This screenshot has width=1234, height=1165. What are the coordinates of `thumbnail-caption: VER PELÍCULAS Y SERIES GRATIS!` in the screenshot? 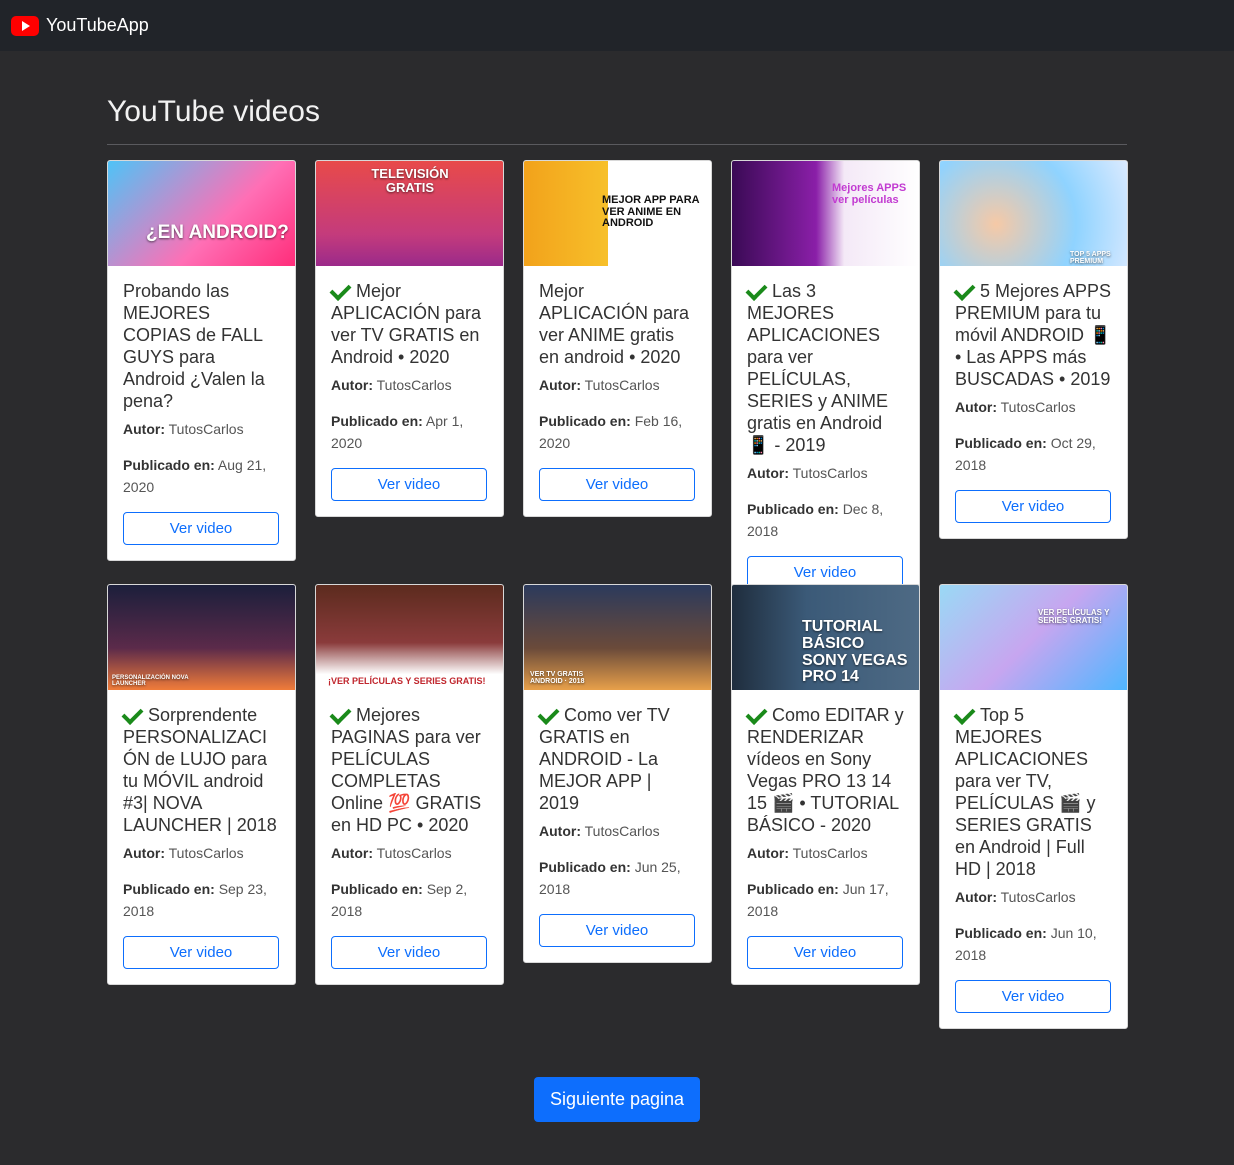 It's located at (1074, 617).